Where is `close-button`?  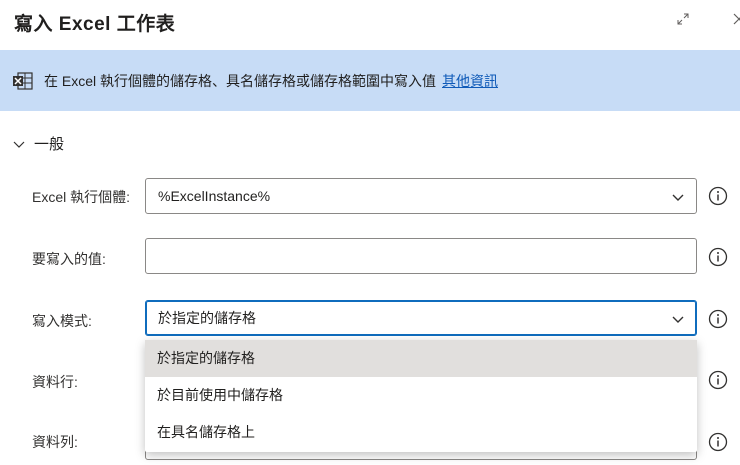 close-button is located at coordinates (733, 19).